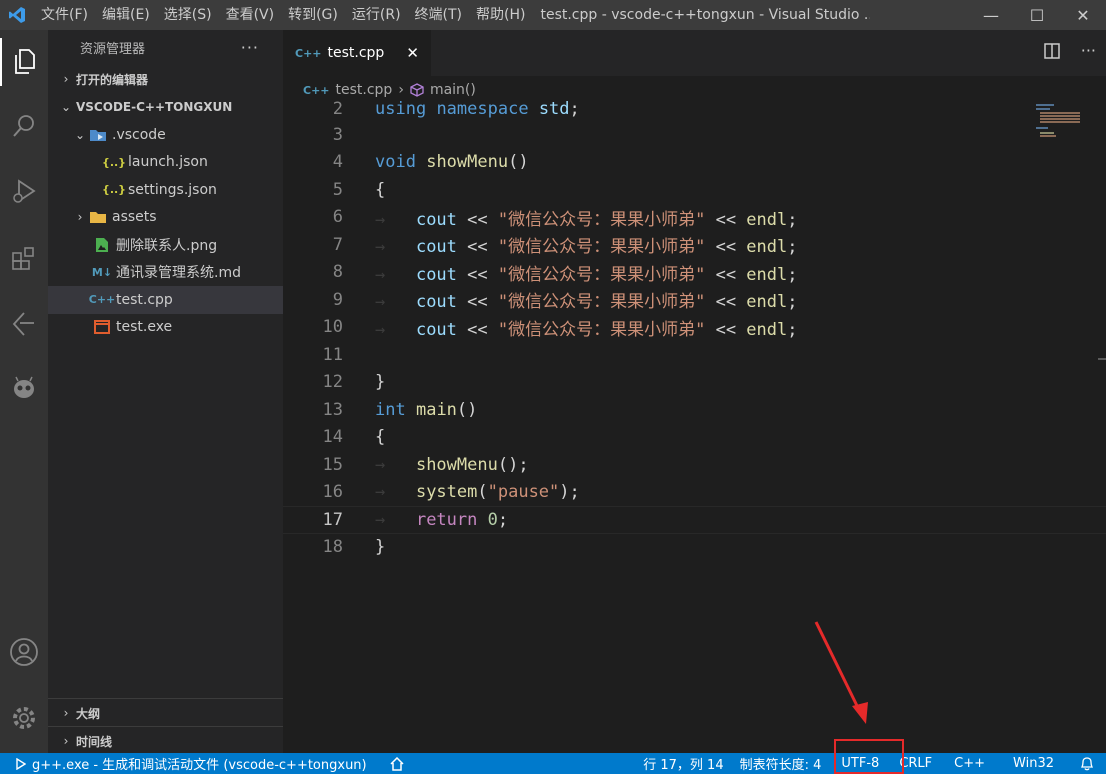  What do you see at coordinates (165, 218) in the screenshot?
I see `tree-item-assets: › assets` at bounding box center [165, 218].